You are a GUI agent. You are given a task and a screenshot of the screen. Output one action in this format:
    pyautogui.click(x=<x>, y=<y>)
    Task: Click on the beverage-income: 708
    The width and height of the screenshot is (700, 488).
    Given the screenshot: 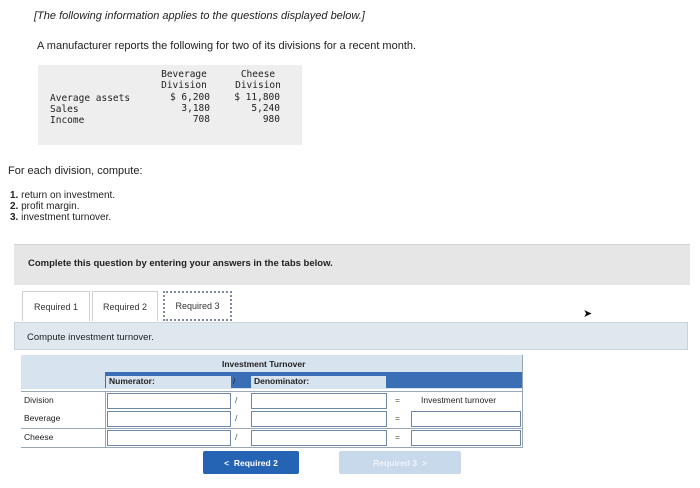 What is the action you would take?
    pyautogui.click(x=201, y=119)
    